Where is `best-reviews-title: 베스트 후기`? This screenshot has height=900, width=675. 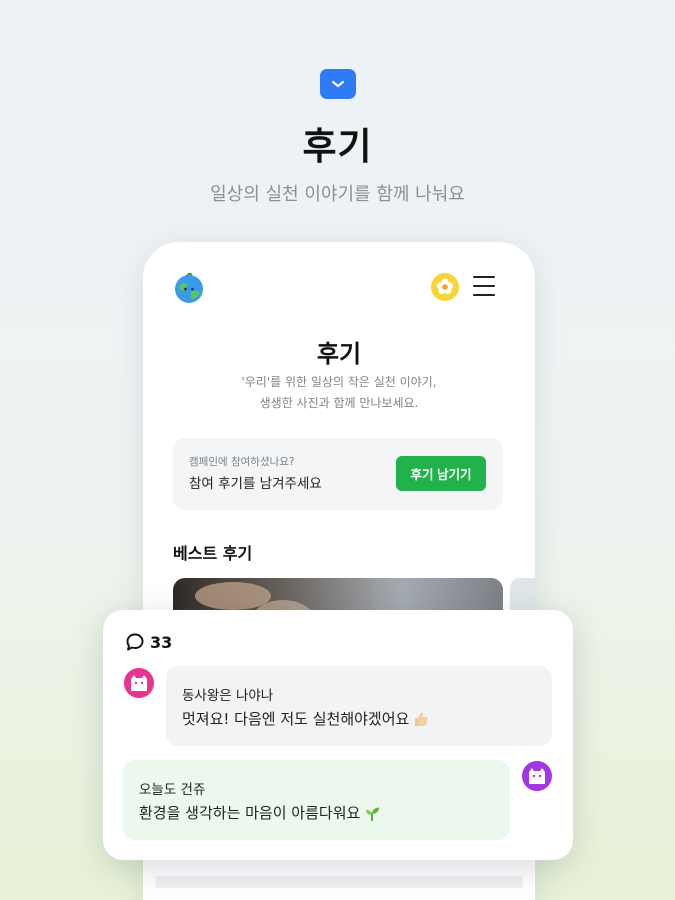 best-reviews-title: 베스트 후기 is located at coordinates (213, 553).